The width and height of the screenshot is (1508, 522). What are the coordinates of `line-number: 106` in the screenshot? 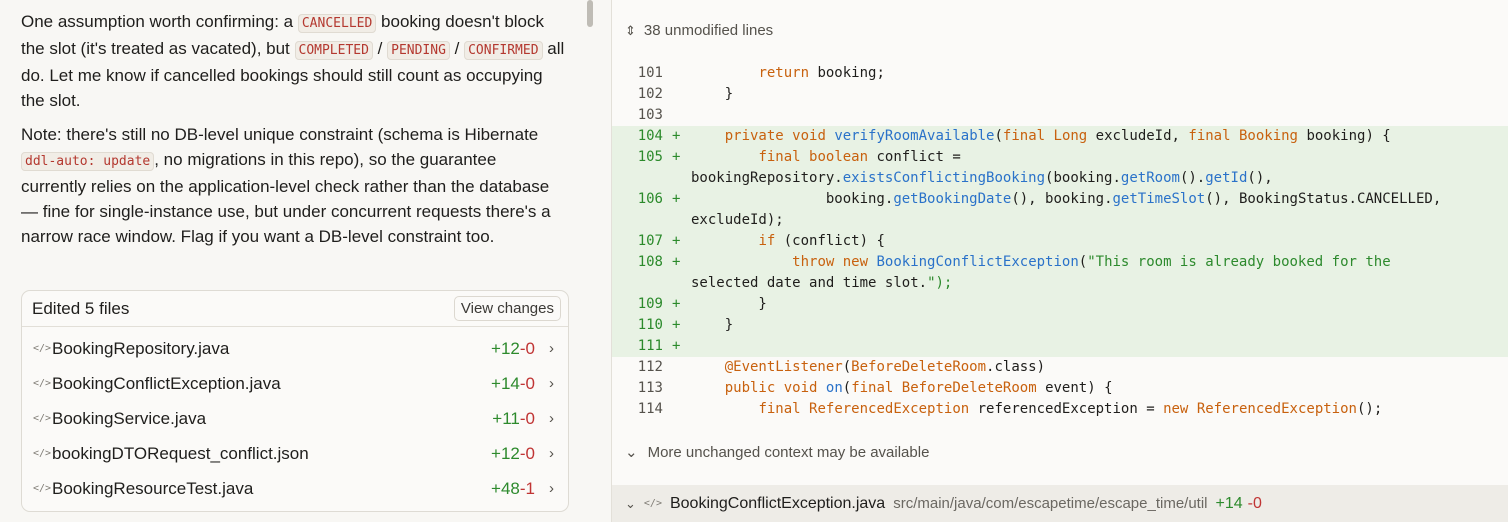 It's located at (650, 199).